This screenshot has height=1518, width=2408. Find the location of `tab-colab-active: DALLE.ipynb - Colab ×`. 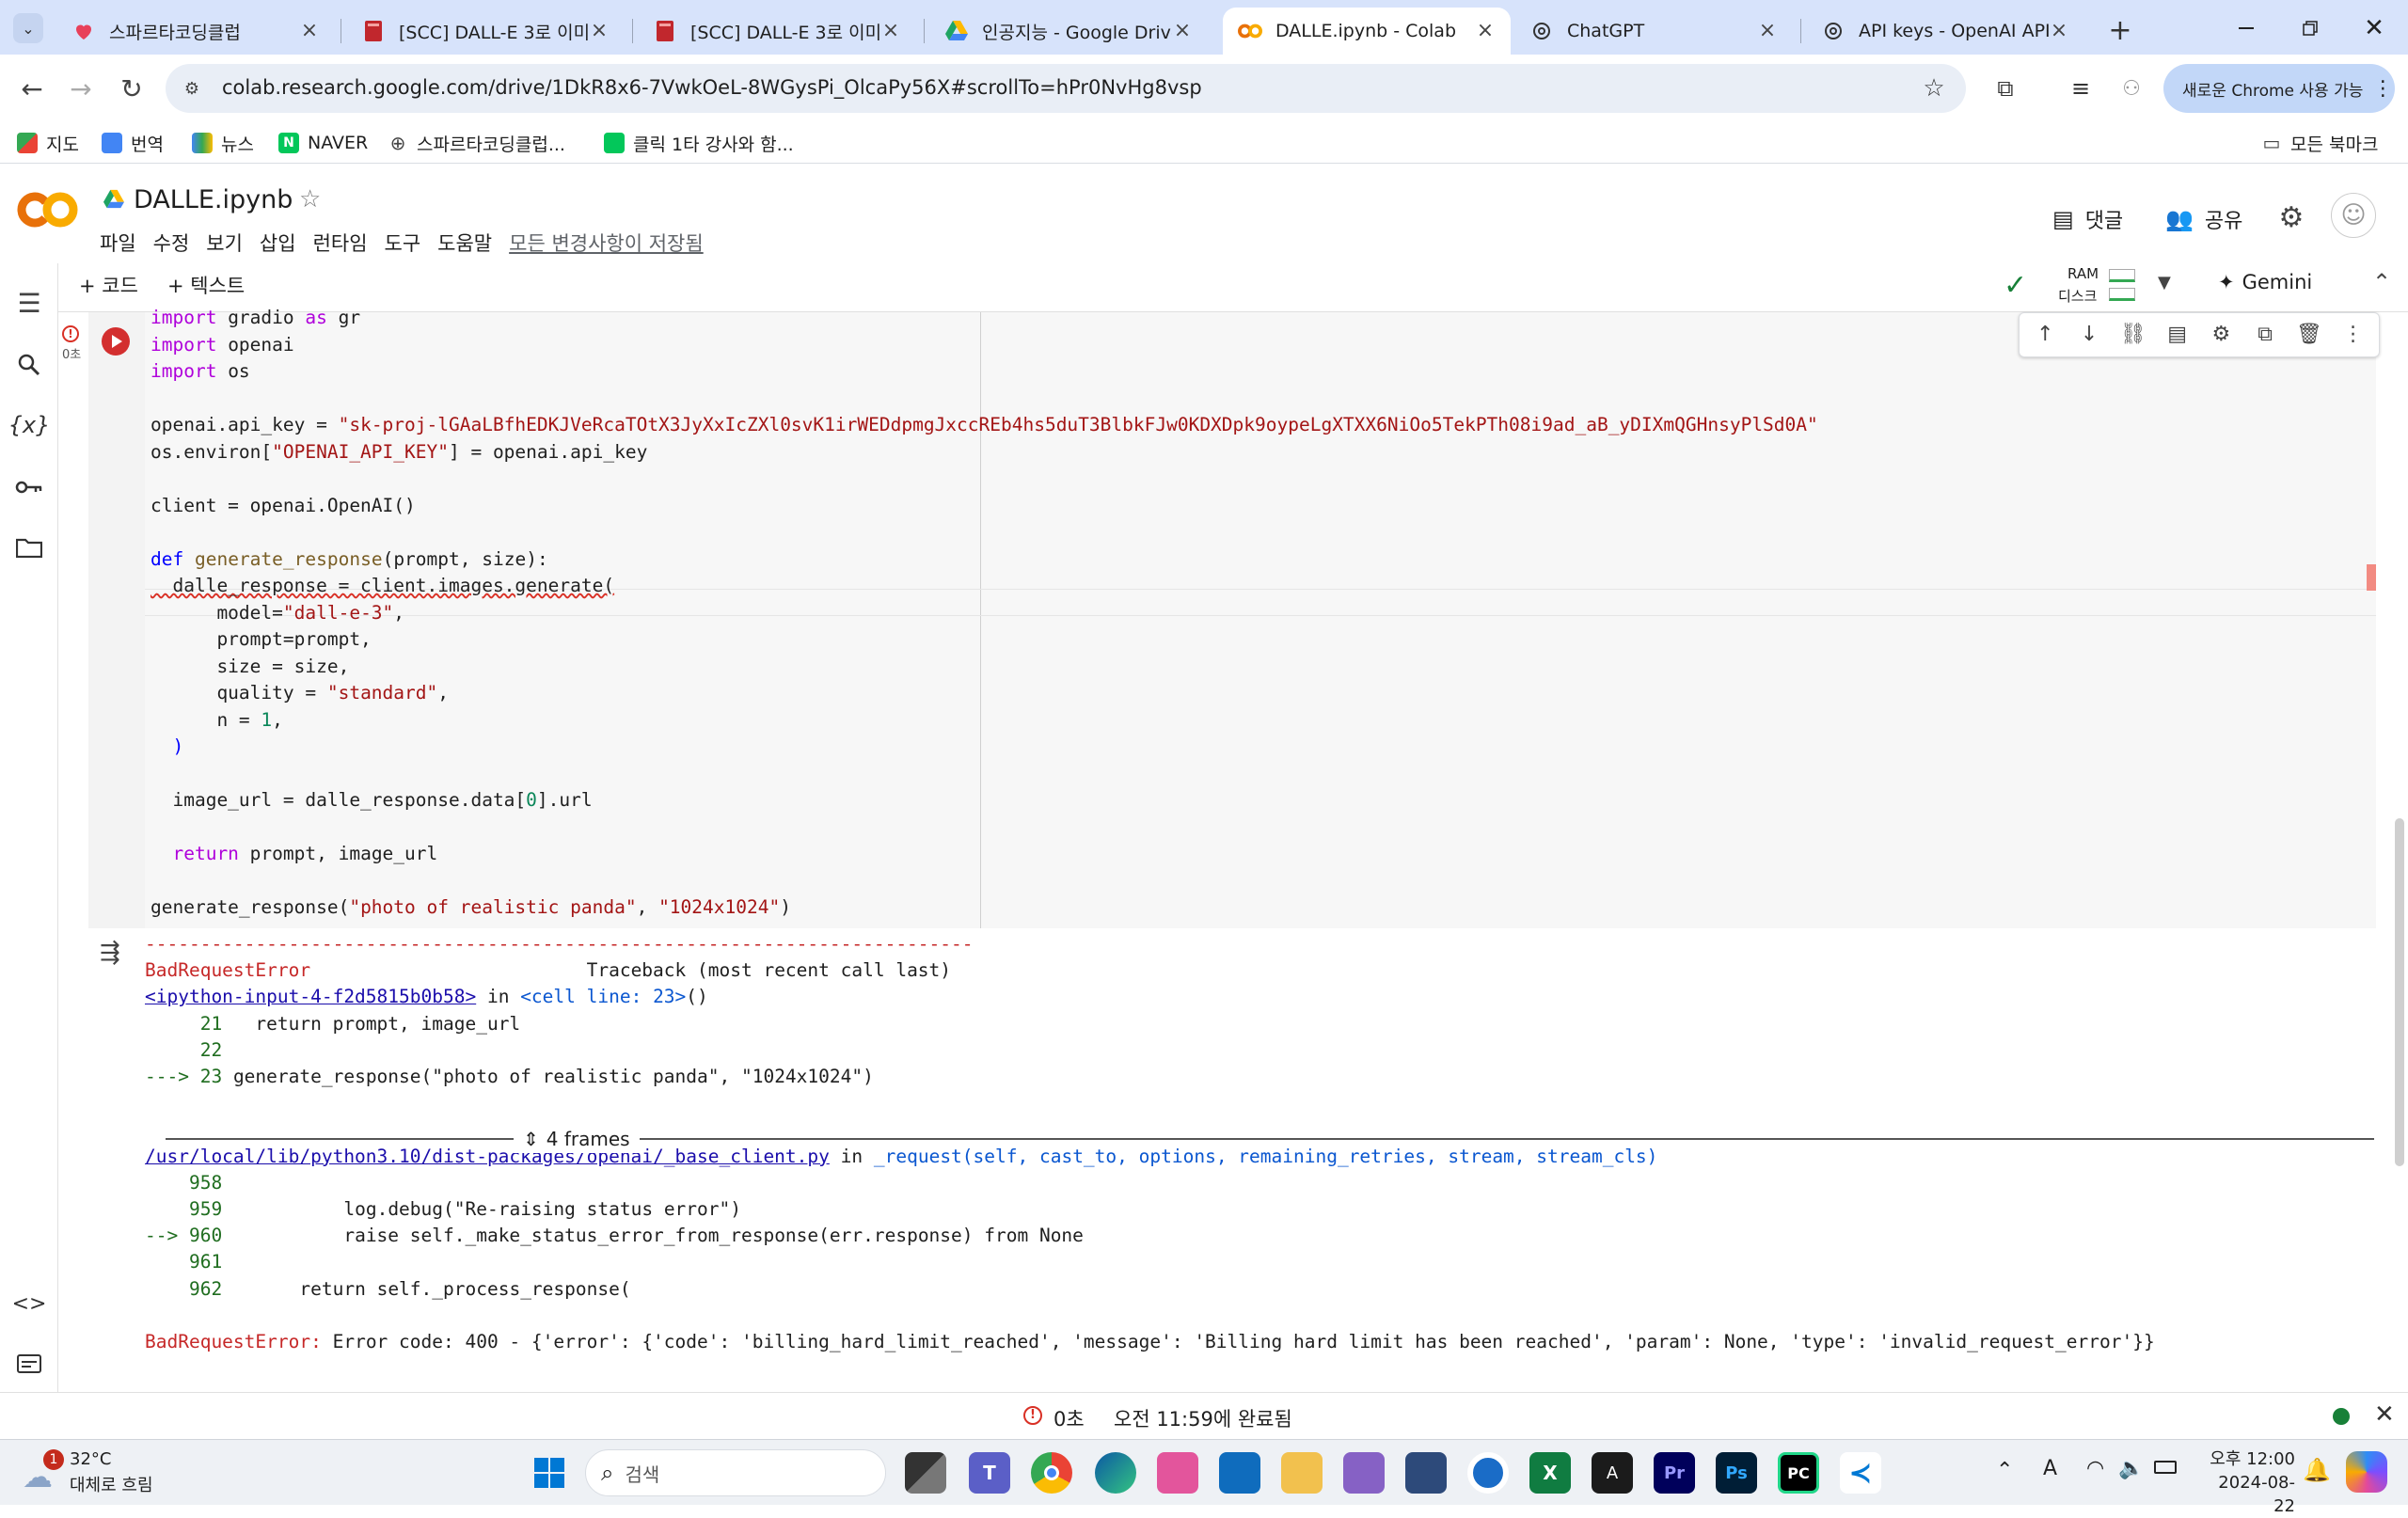

tab-colab-active: DALLE.ipynb - Colab × is located at coordinates (1367, 31).